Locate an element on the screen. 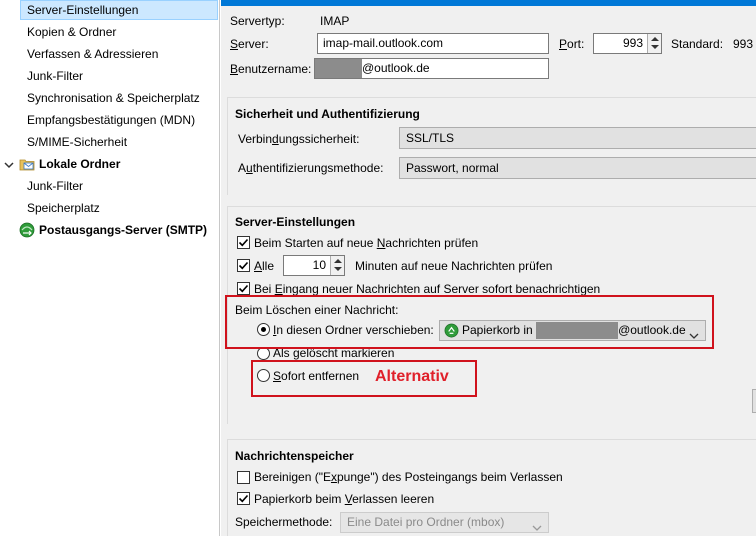 This screenshot has height=536, width=756. connection-security-value: SSL/TLS is located at coordinates (430, 138).